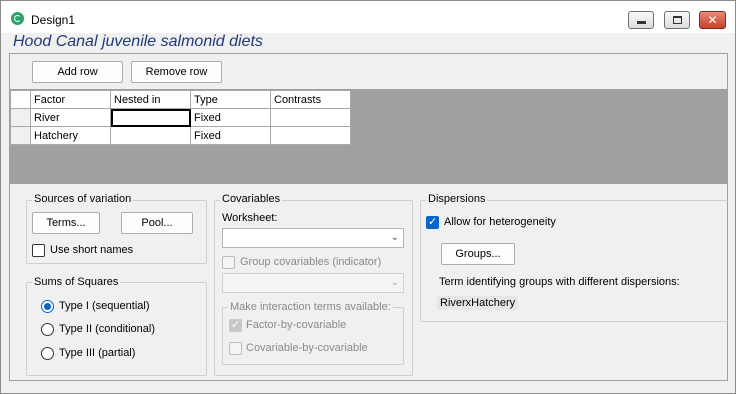 This screenshot has width=736, height=394. What do you see at coordinates (230, 99) in the screenshot?
I see `column-header-type: Type` at bounding box center [230, 99].